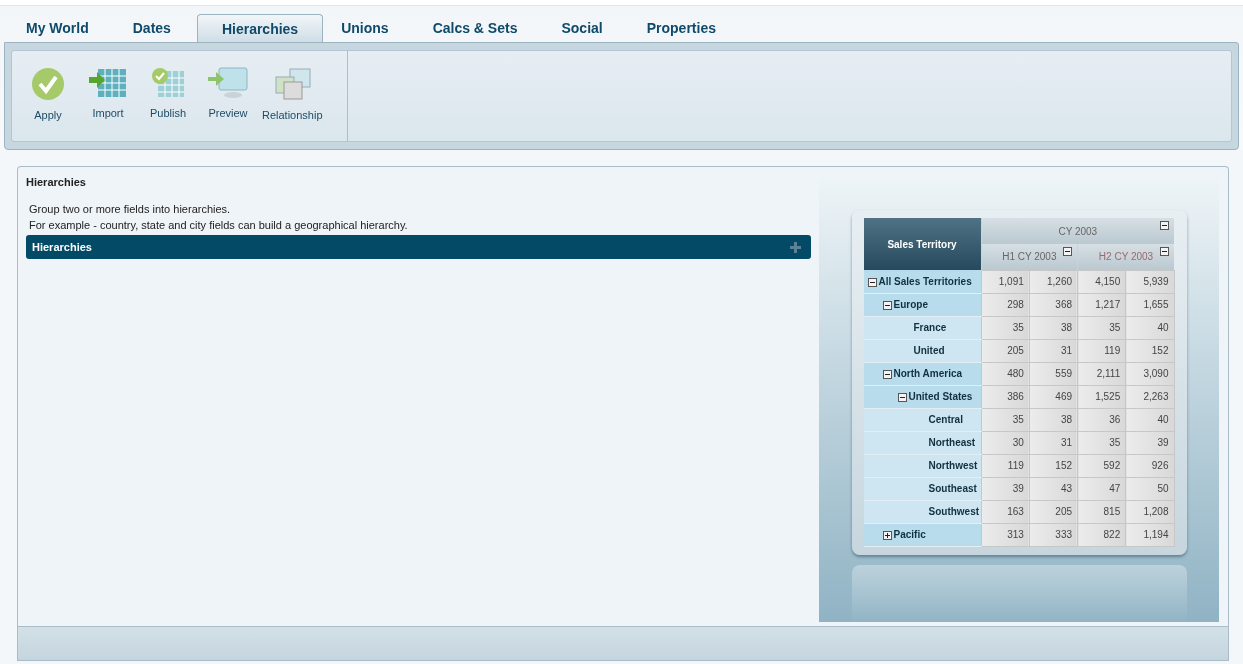 This screenshot has height=664, width=1243. I want to click on row-header: Northwest, so click(922, 465).